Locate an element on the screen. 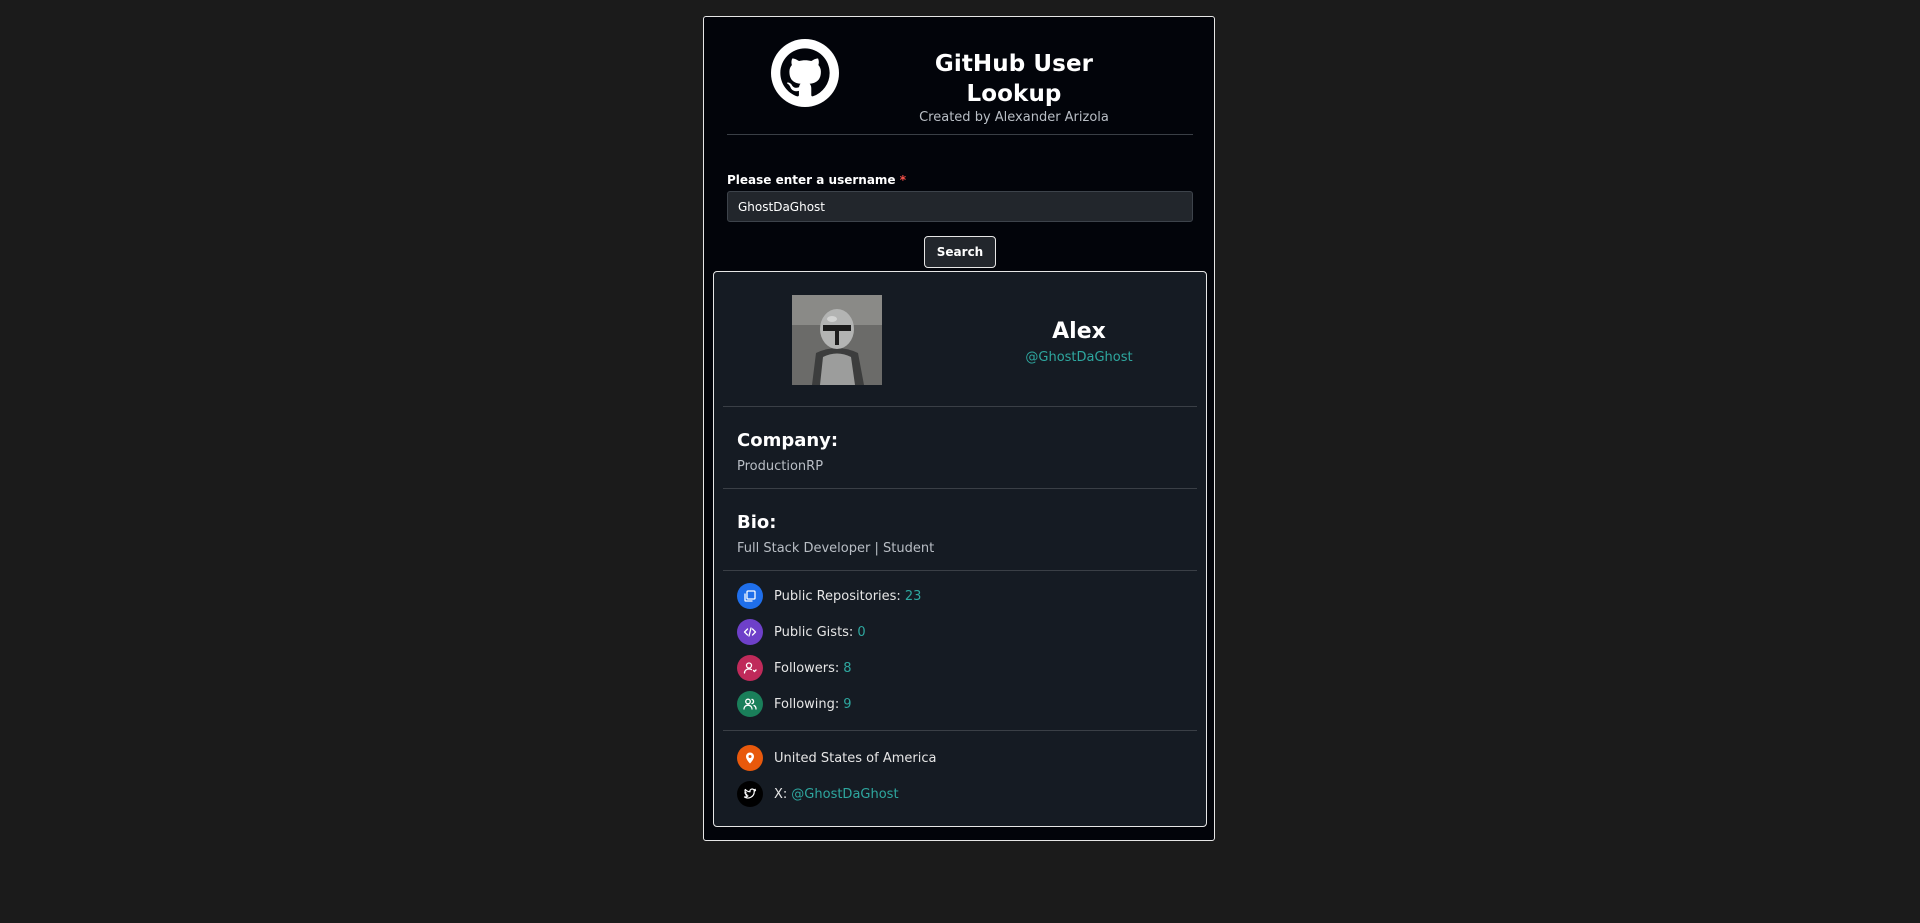 The width and height of the screenshot is (1920, 923). required-marker: * is located at coordinates (903, 180).